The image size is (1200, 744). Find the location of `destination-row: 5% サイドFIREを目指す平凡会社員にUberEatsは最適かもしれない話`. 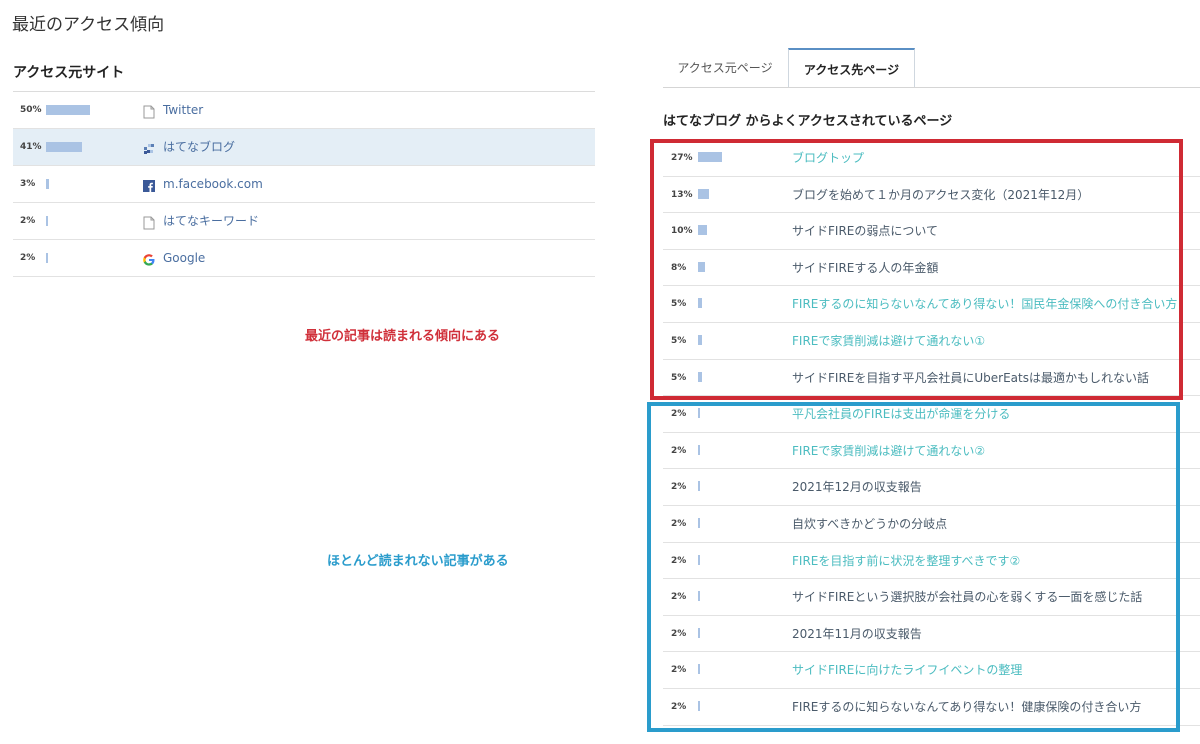

destination-row: 5% サイドFIREを目指す平凡会社員にUberEatsは最適かもしれない話 is located at coordinates (931, 378).